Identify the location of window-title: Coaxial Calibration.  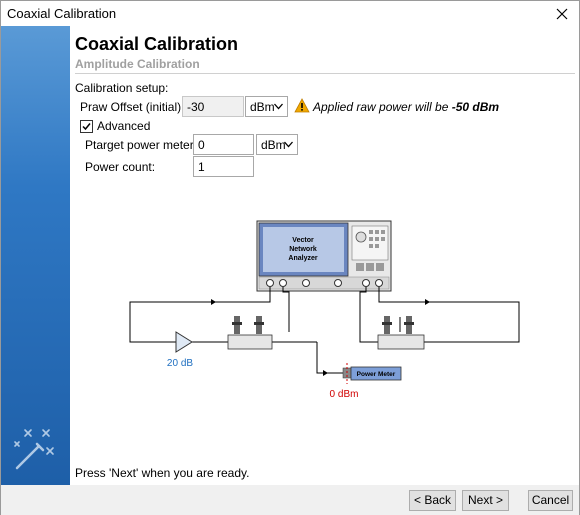
(62, 13).